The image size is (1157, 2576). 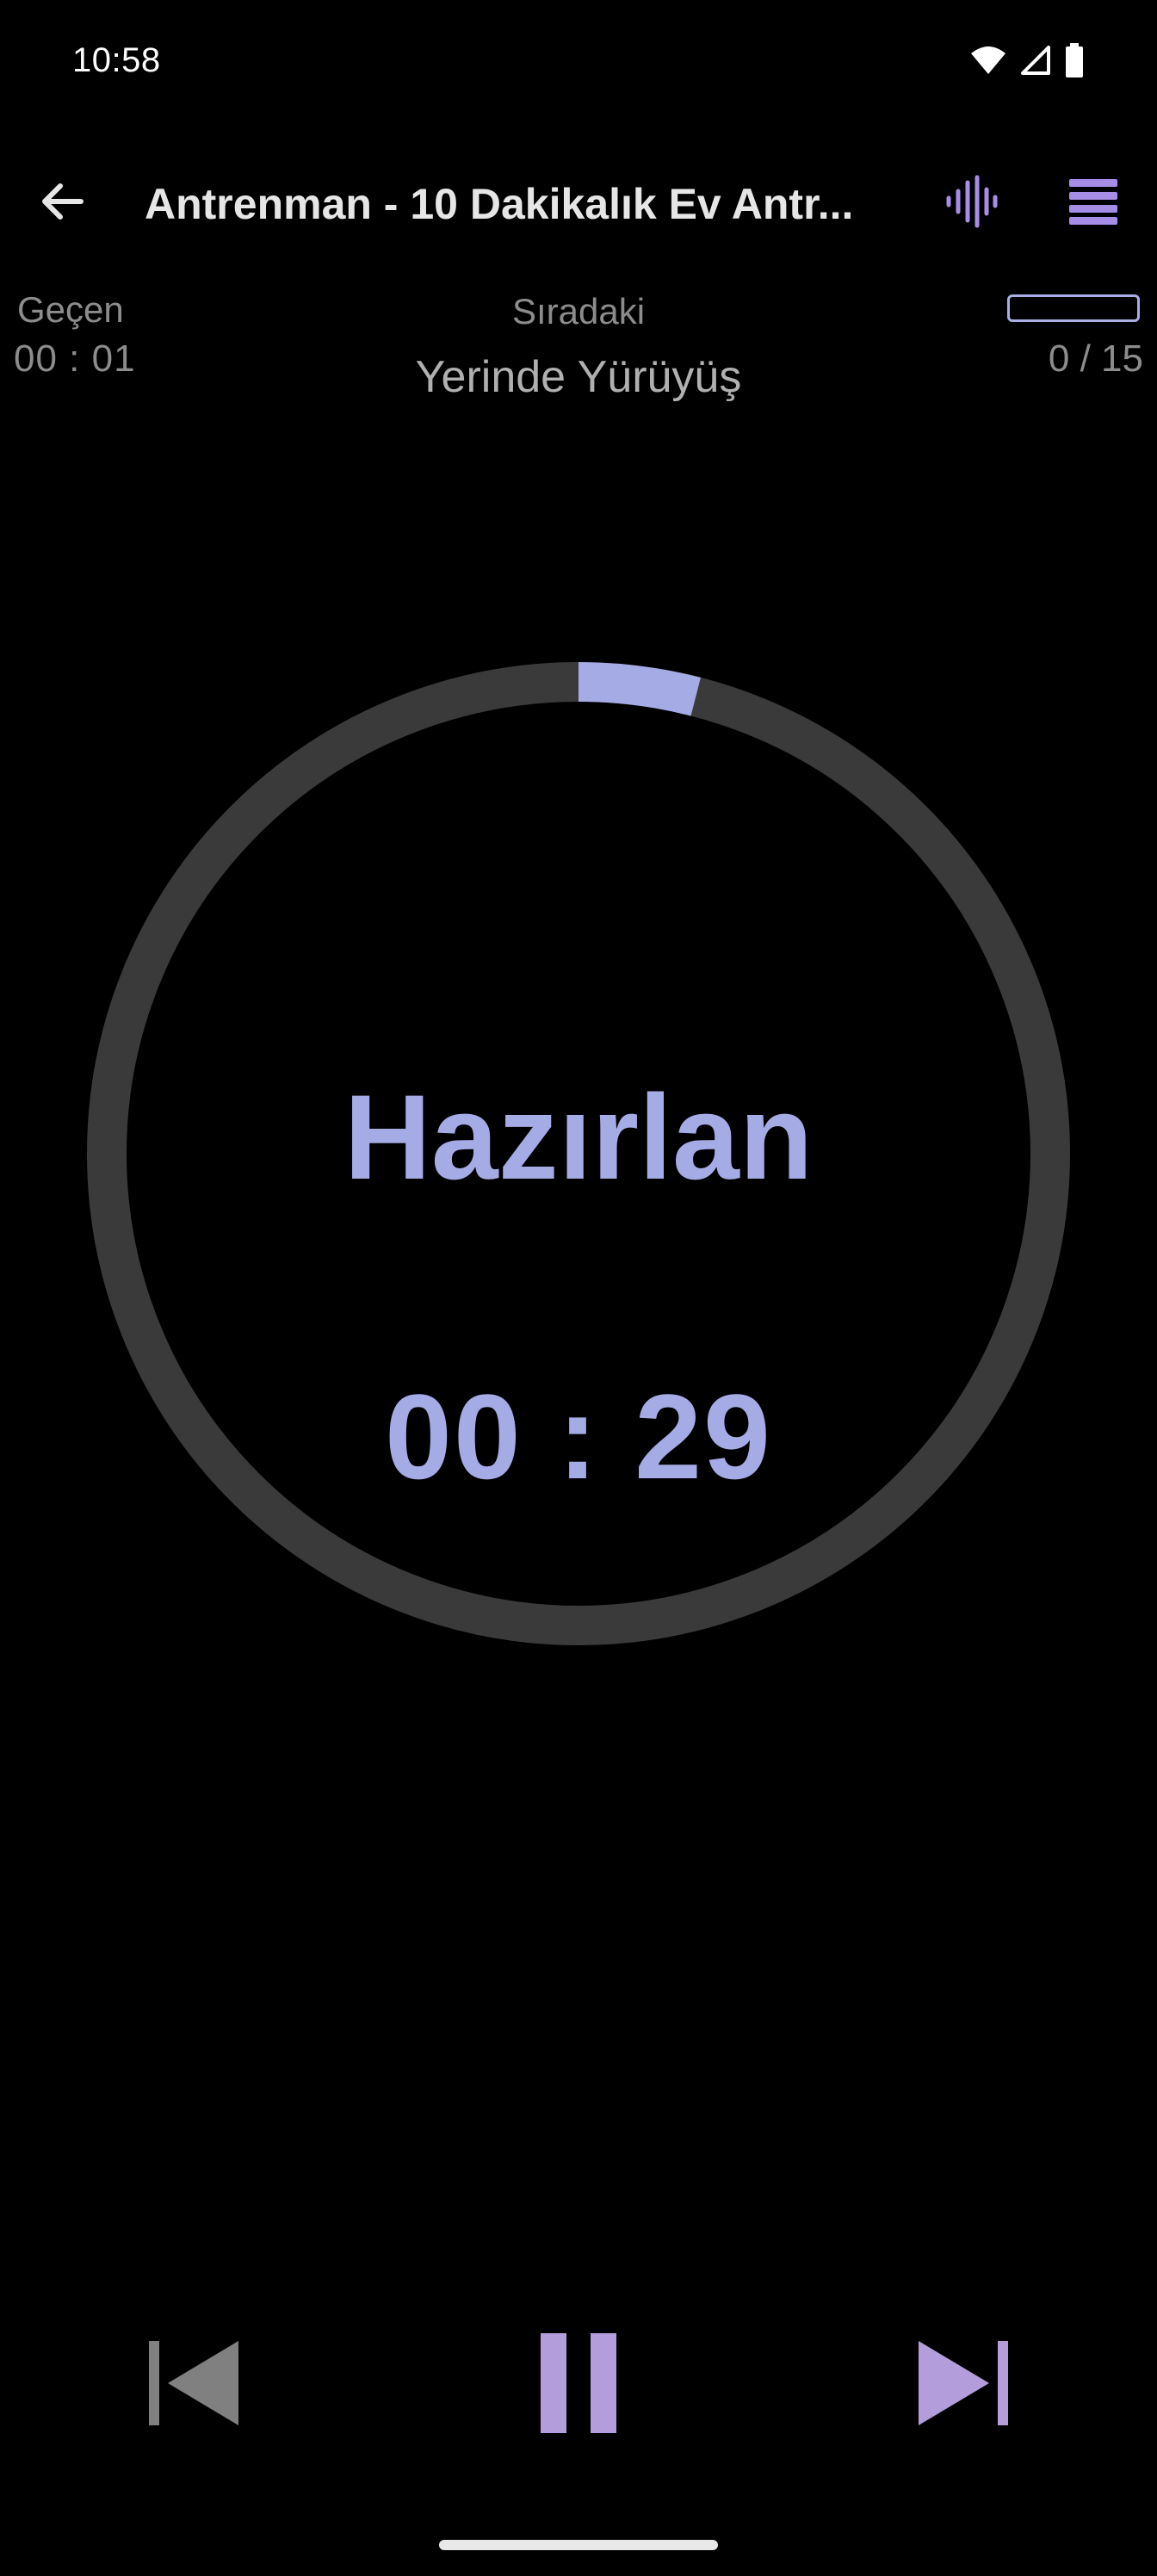 I want to click on battery-icon, so click(x=1075, y=63).